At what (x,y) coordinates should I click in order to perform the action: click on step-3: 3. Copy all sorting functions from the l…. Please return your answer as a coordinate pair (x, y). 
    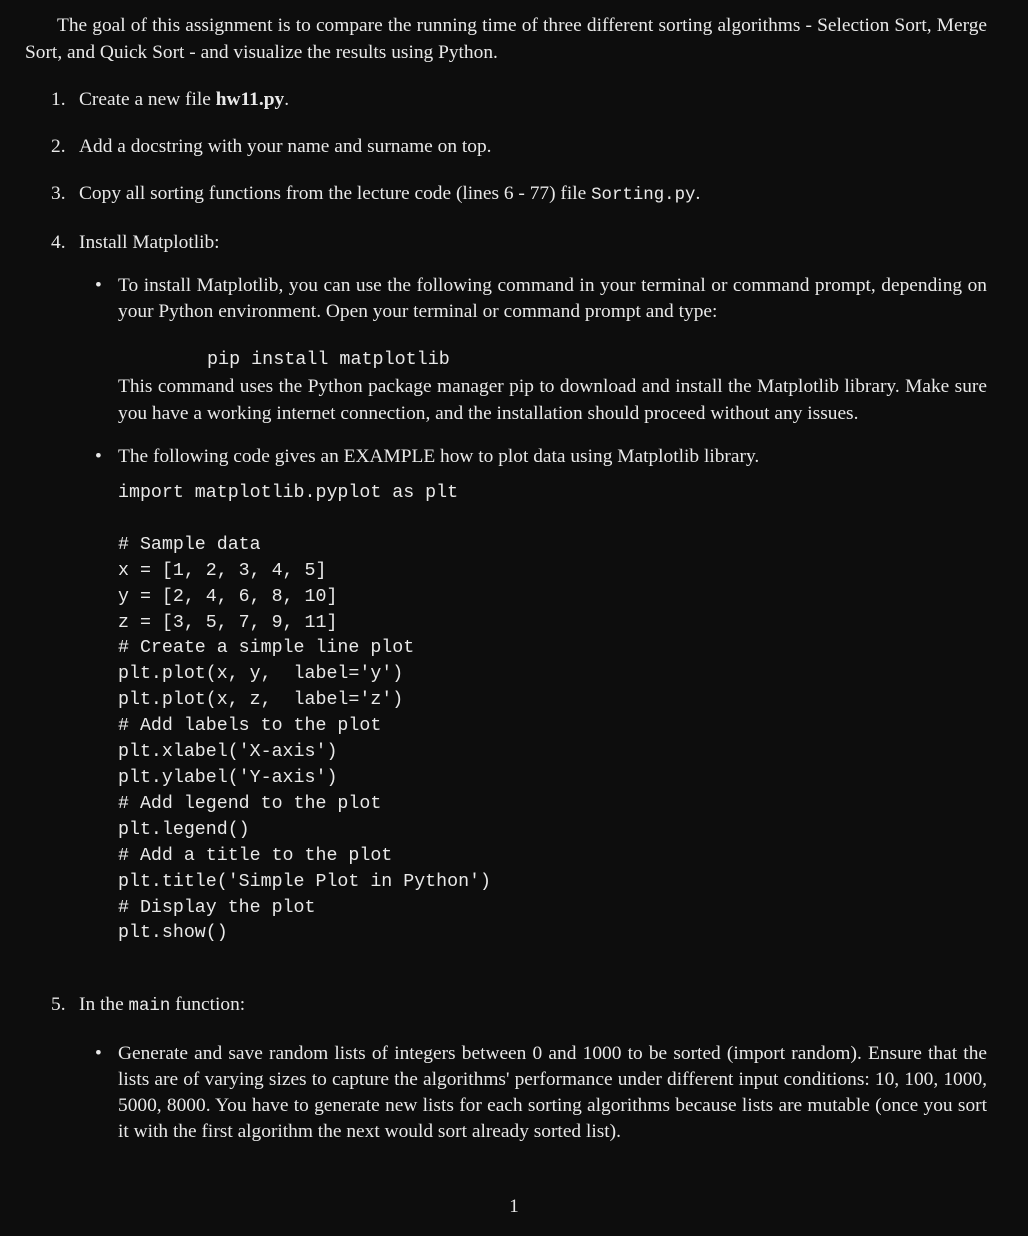
    Looking at the image, I should click on (506, 194).